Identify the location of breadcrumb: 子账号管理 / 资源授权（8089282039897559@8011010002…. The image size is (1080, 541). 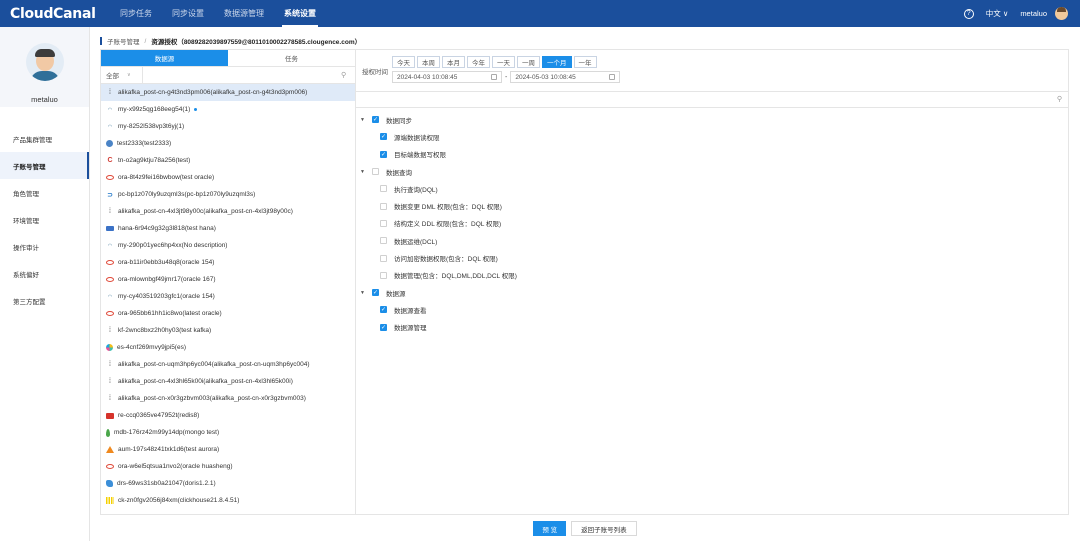
(230, 41).